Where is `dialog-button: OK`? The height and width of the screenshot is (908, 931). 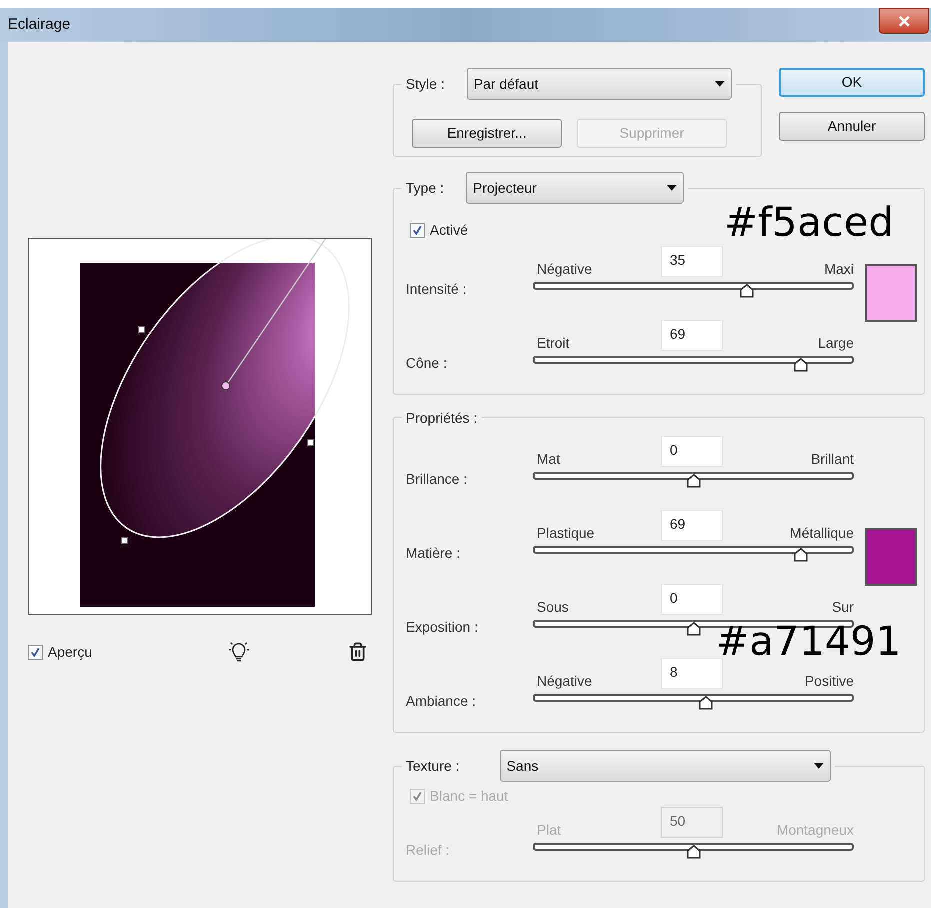 dialog-button: OK is located at coordinates (852, 82).